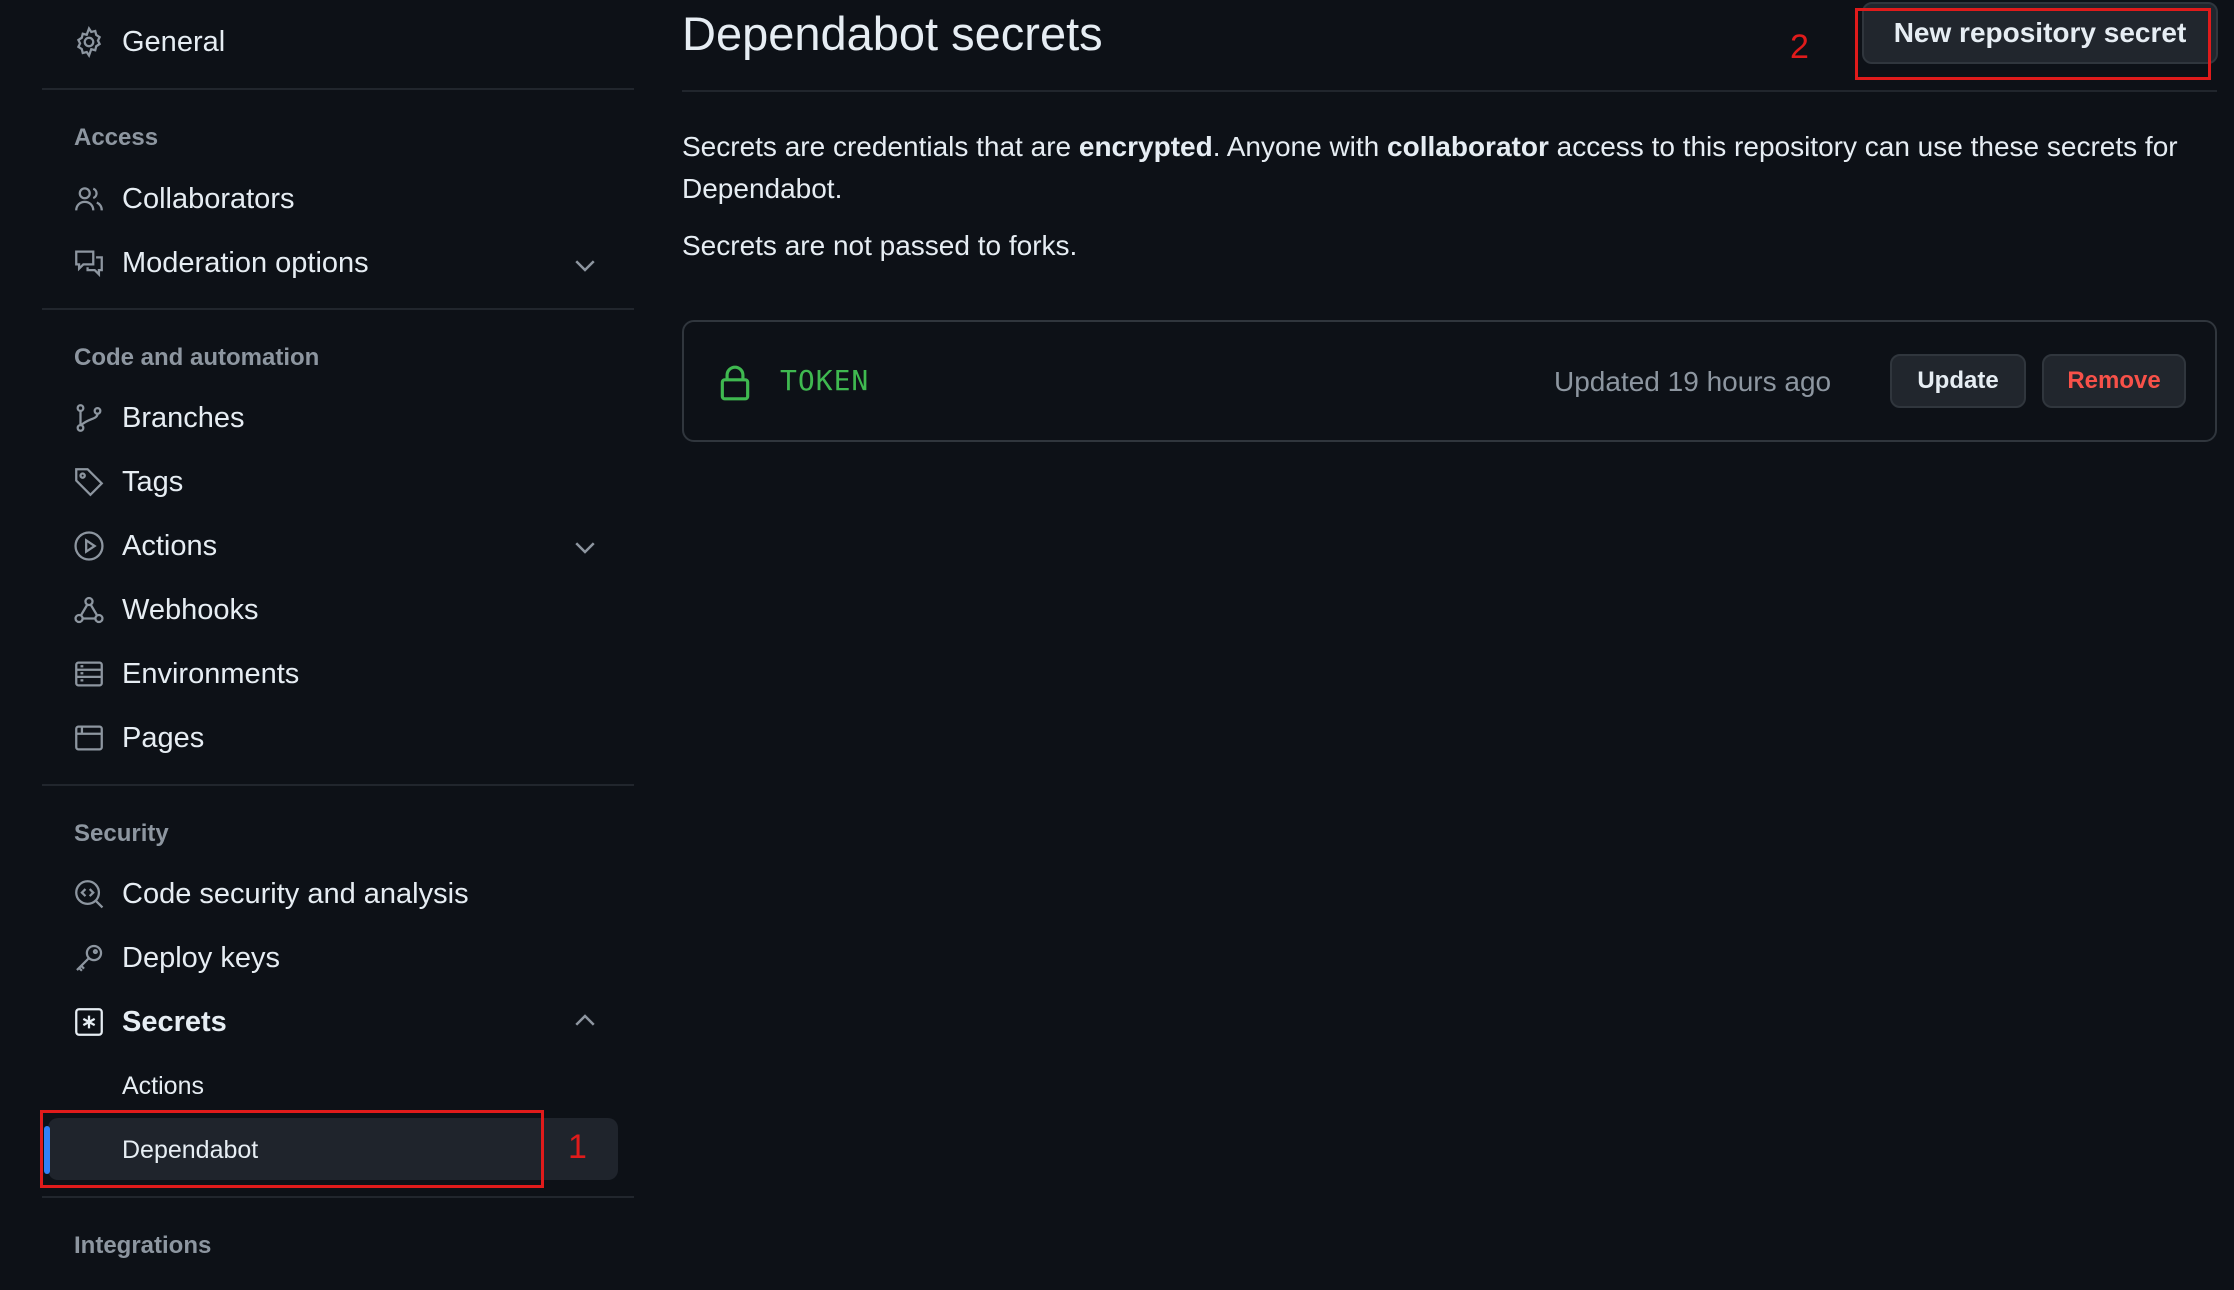 This screenshot has width=2234, height=1290. What do you see at coordinates (295, 893) in the screenshot?
I see `sidebar-item-label: Code security and analysis` at bounding box center [295, 893].